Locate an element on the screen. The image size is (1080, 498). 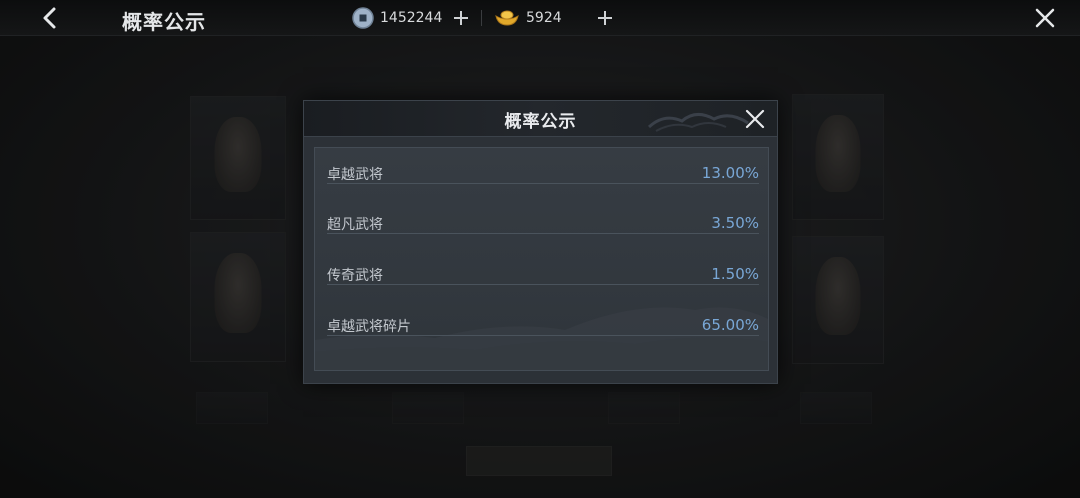
ingot-currency: 5924 is located at coordinates (528, 18).